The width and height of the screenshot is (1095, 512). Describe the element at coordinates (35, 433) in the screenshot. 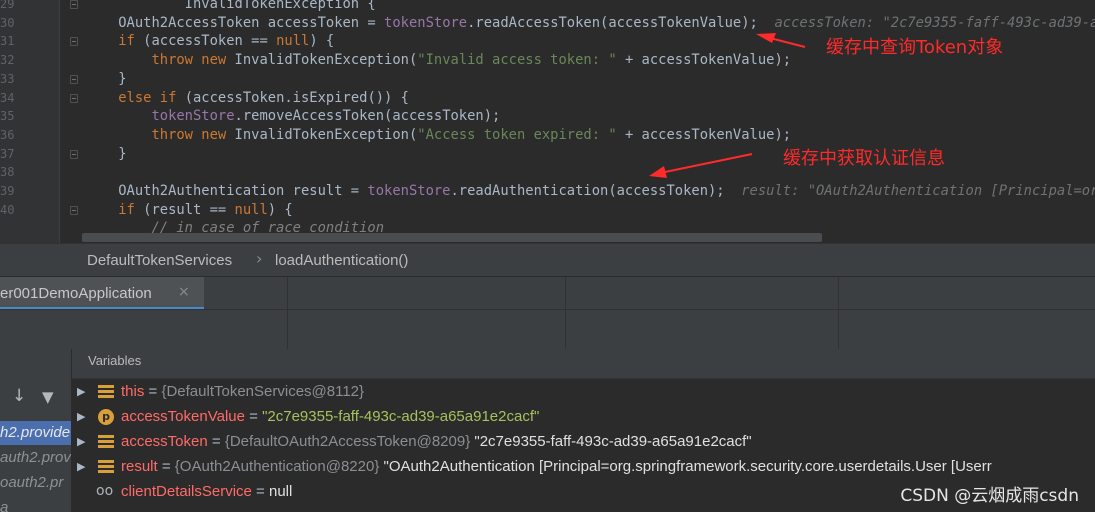

I see `frame-item: h2.provide` at that location.